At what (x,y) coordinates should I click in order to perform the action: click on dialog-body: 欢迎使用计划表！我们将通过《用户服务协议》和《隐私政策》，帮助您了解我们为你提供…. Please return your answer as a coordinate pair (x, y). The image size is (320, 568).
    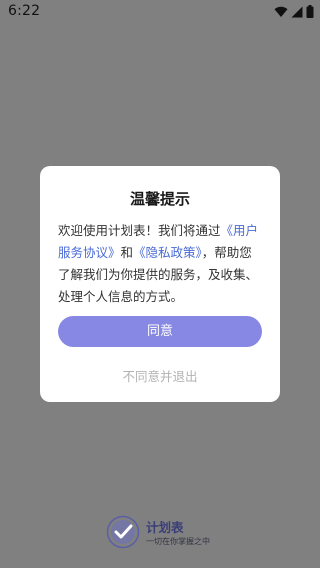
    Looking at the image, I should click on (160, 264).